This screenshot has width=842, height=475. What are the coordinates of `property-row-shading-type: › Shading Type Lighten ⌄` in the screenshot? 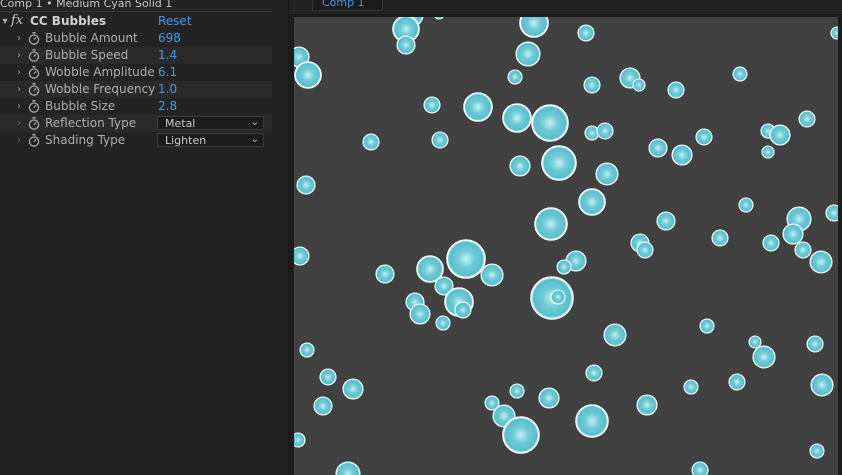 It's located at (136, 140).